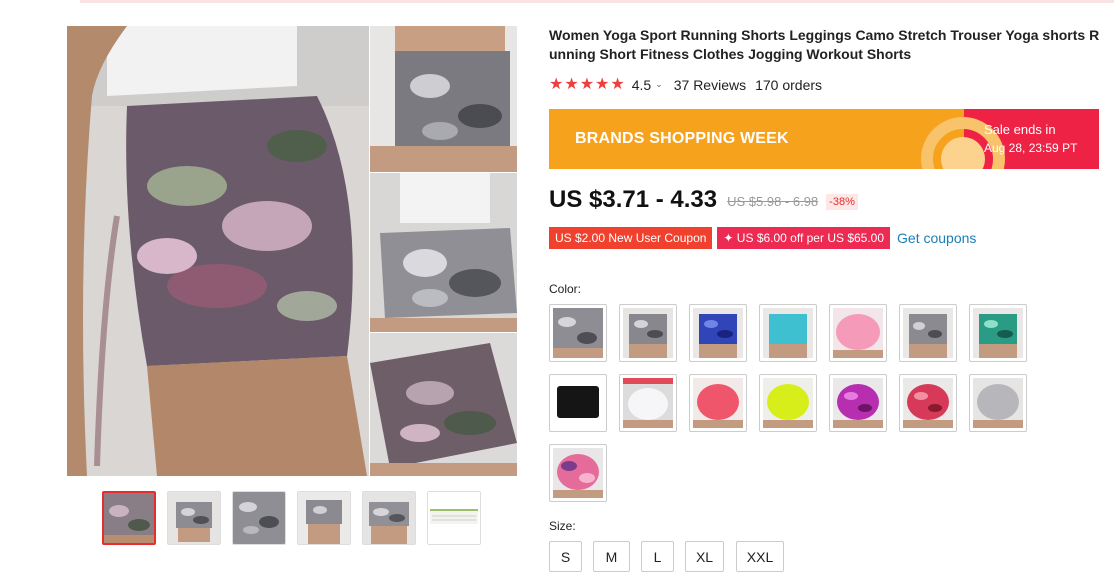 This screenshot has width=1114, height=581. I want to click on sale-ends-date: Aug 28, 23:59 PT, so click(1031, 148).